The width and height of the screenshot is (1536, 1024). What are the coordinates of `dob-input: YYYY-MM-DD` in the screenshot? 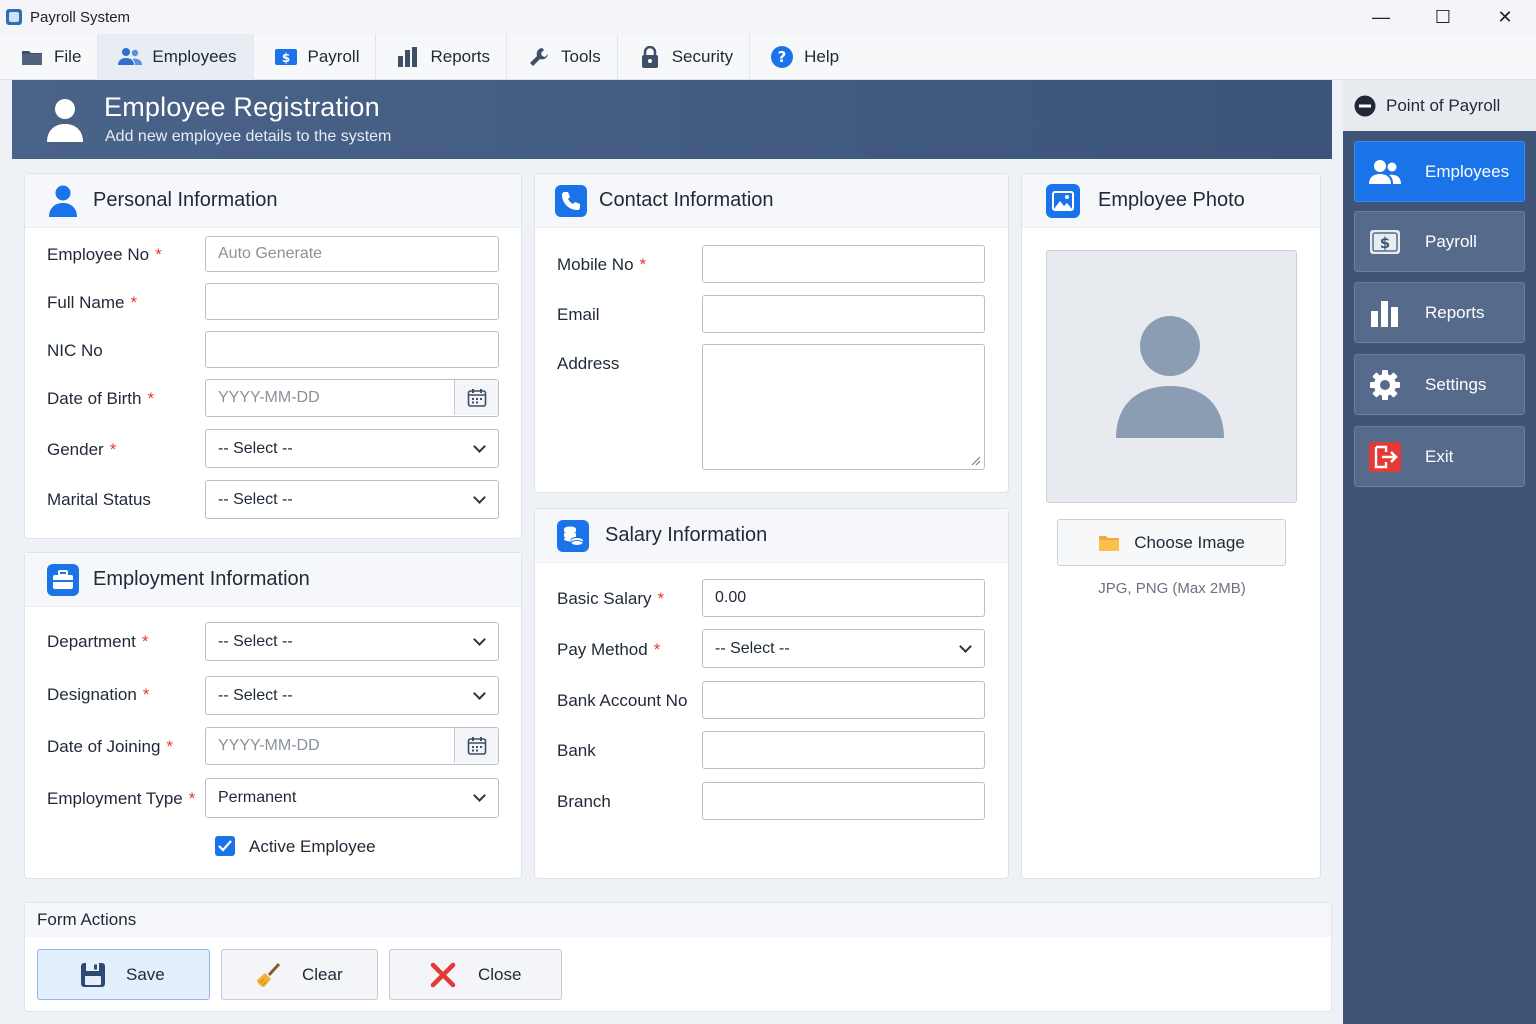 It's located at (352, 398).